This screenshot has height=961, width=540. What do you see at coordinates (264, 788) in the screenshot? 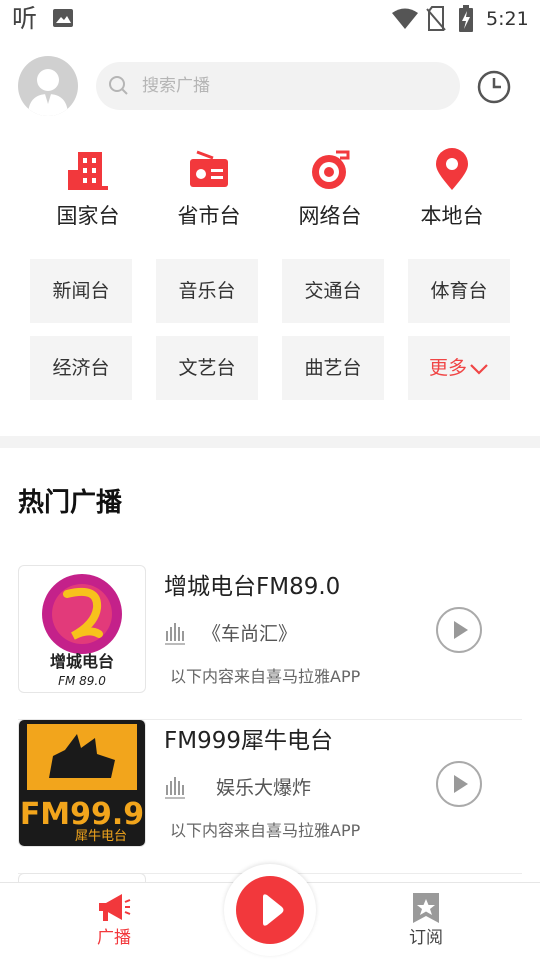
I see `program-title: 娱乐大爆炸` at bounding box center [264, 788].